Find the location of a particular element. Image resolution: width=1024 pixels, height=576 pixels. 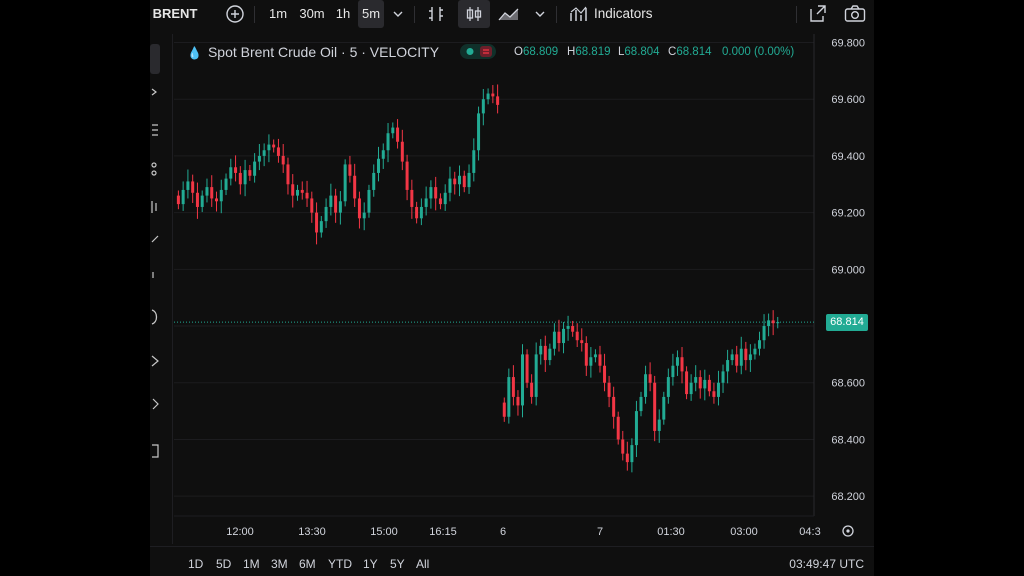

range-1m-button: 1M is located at coordinates (251, 564).